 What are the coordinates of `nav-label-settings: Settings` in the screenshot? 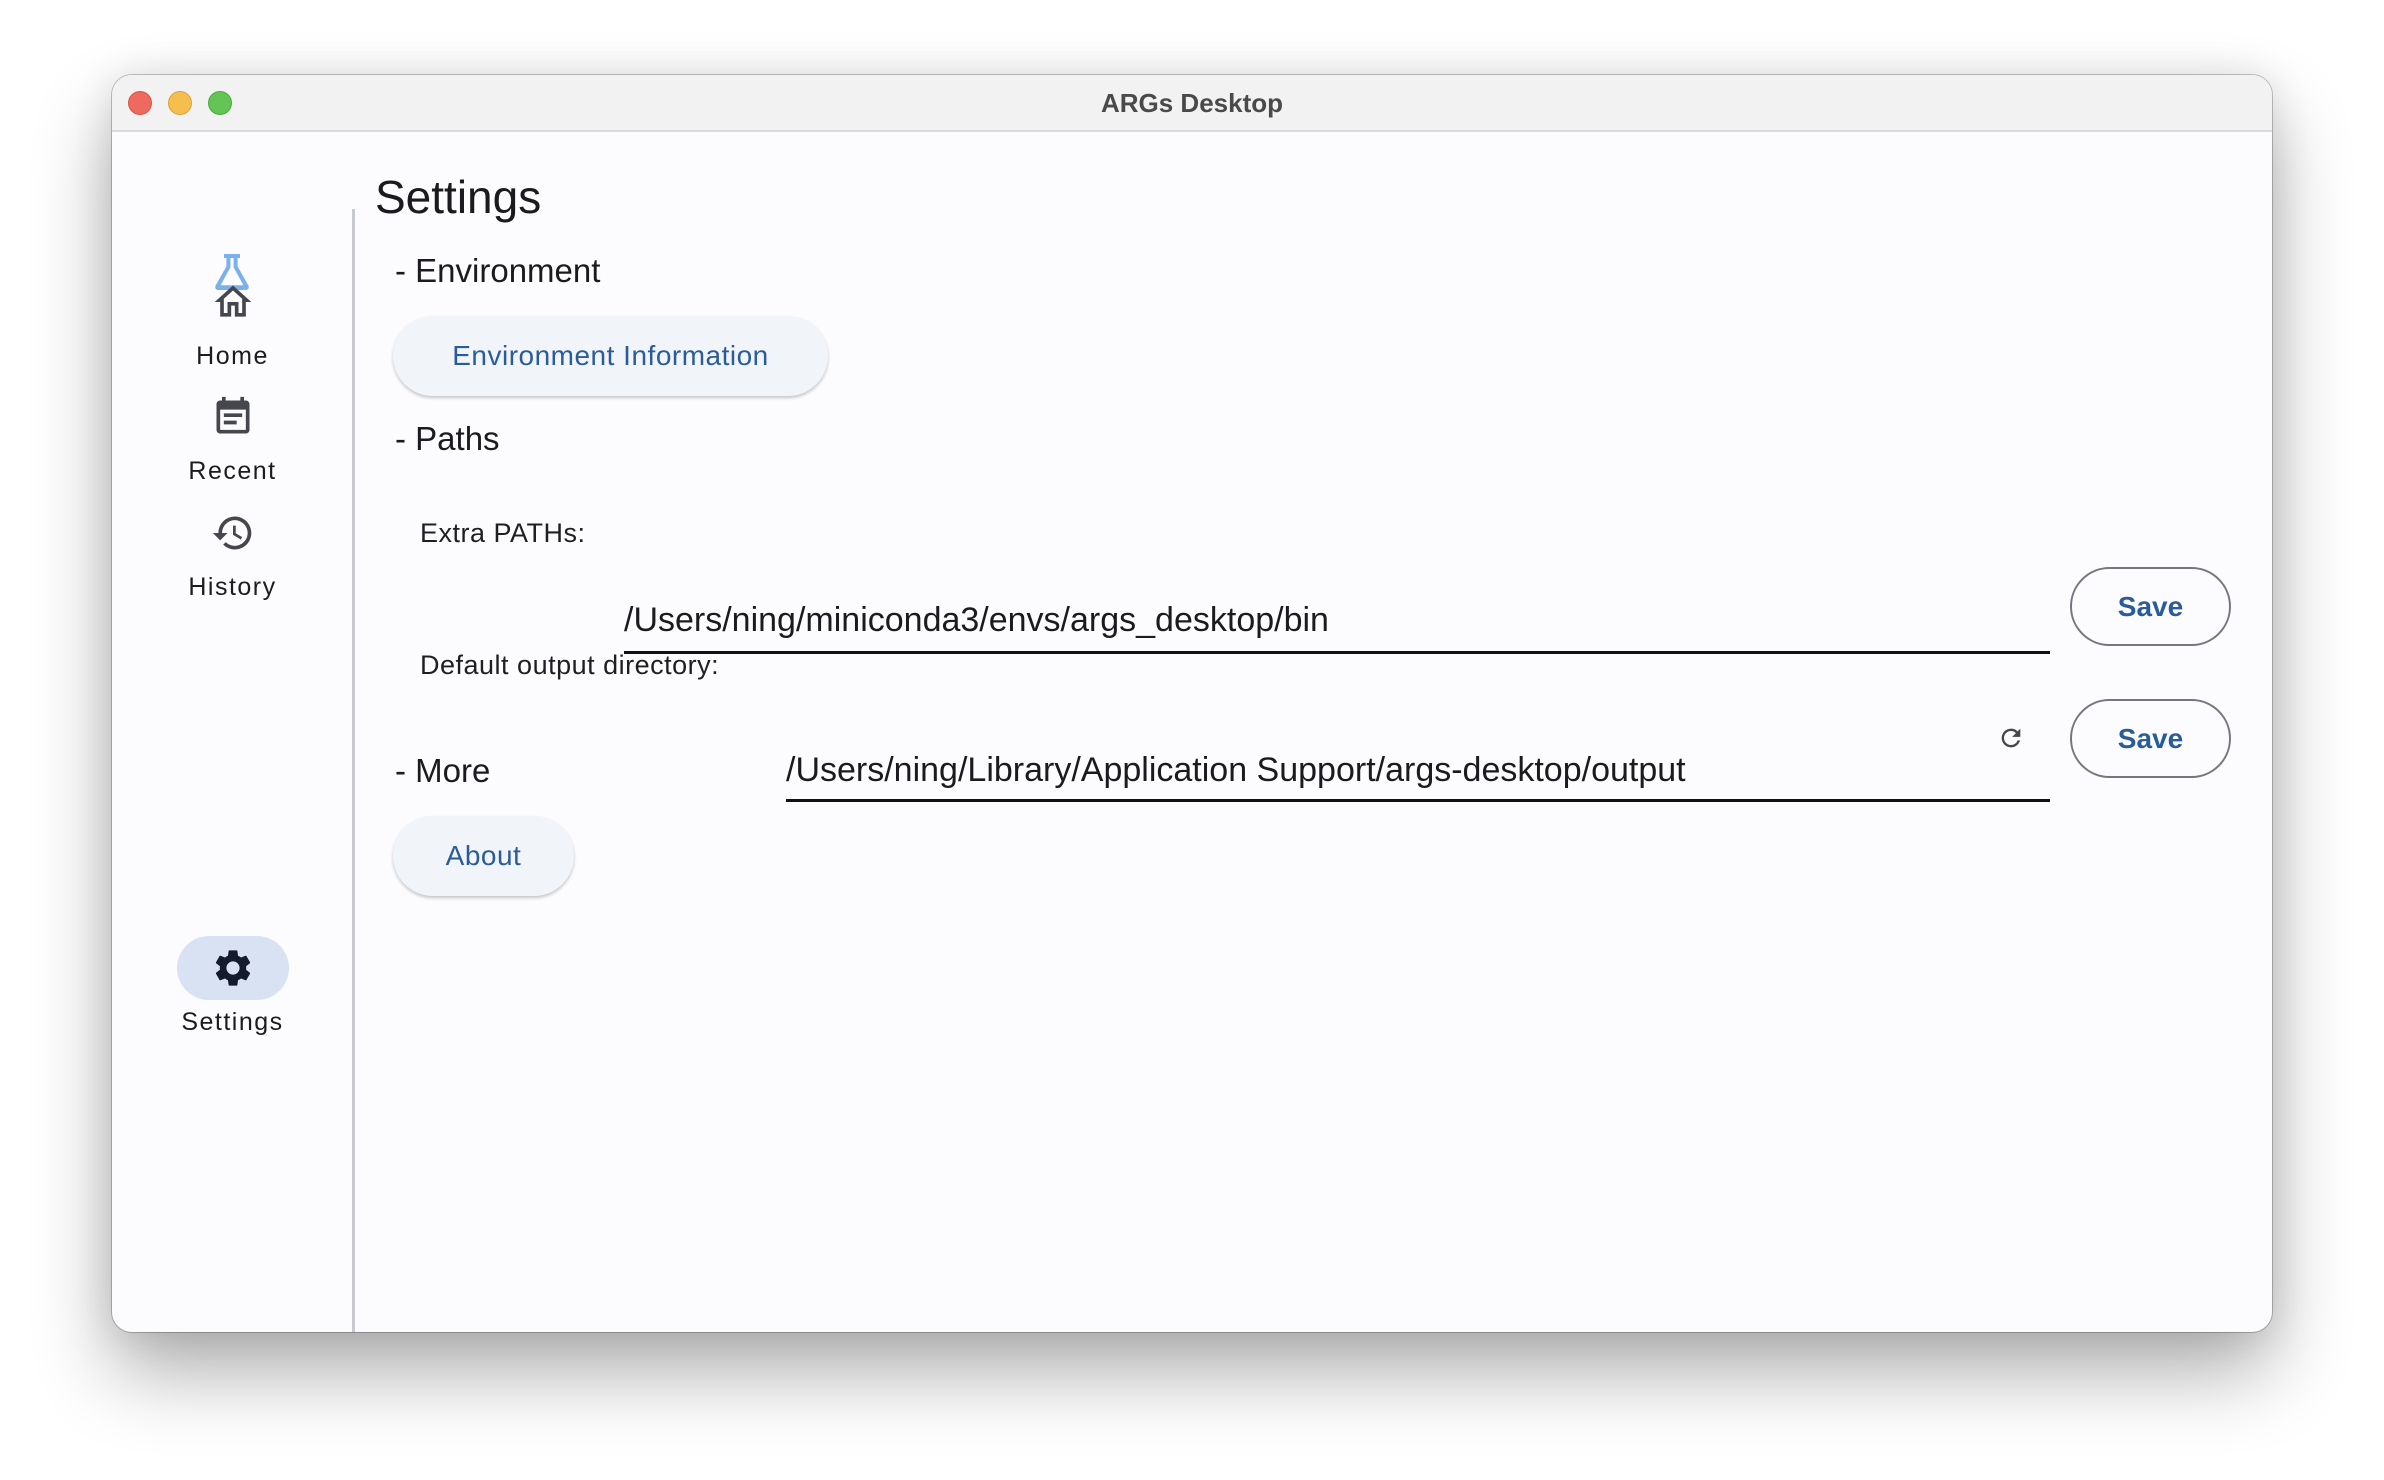 It's located at (232, 1022).